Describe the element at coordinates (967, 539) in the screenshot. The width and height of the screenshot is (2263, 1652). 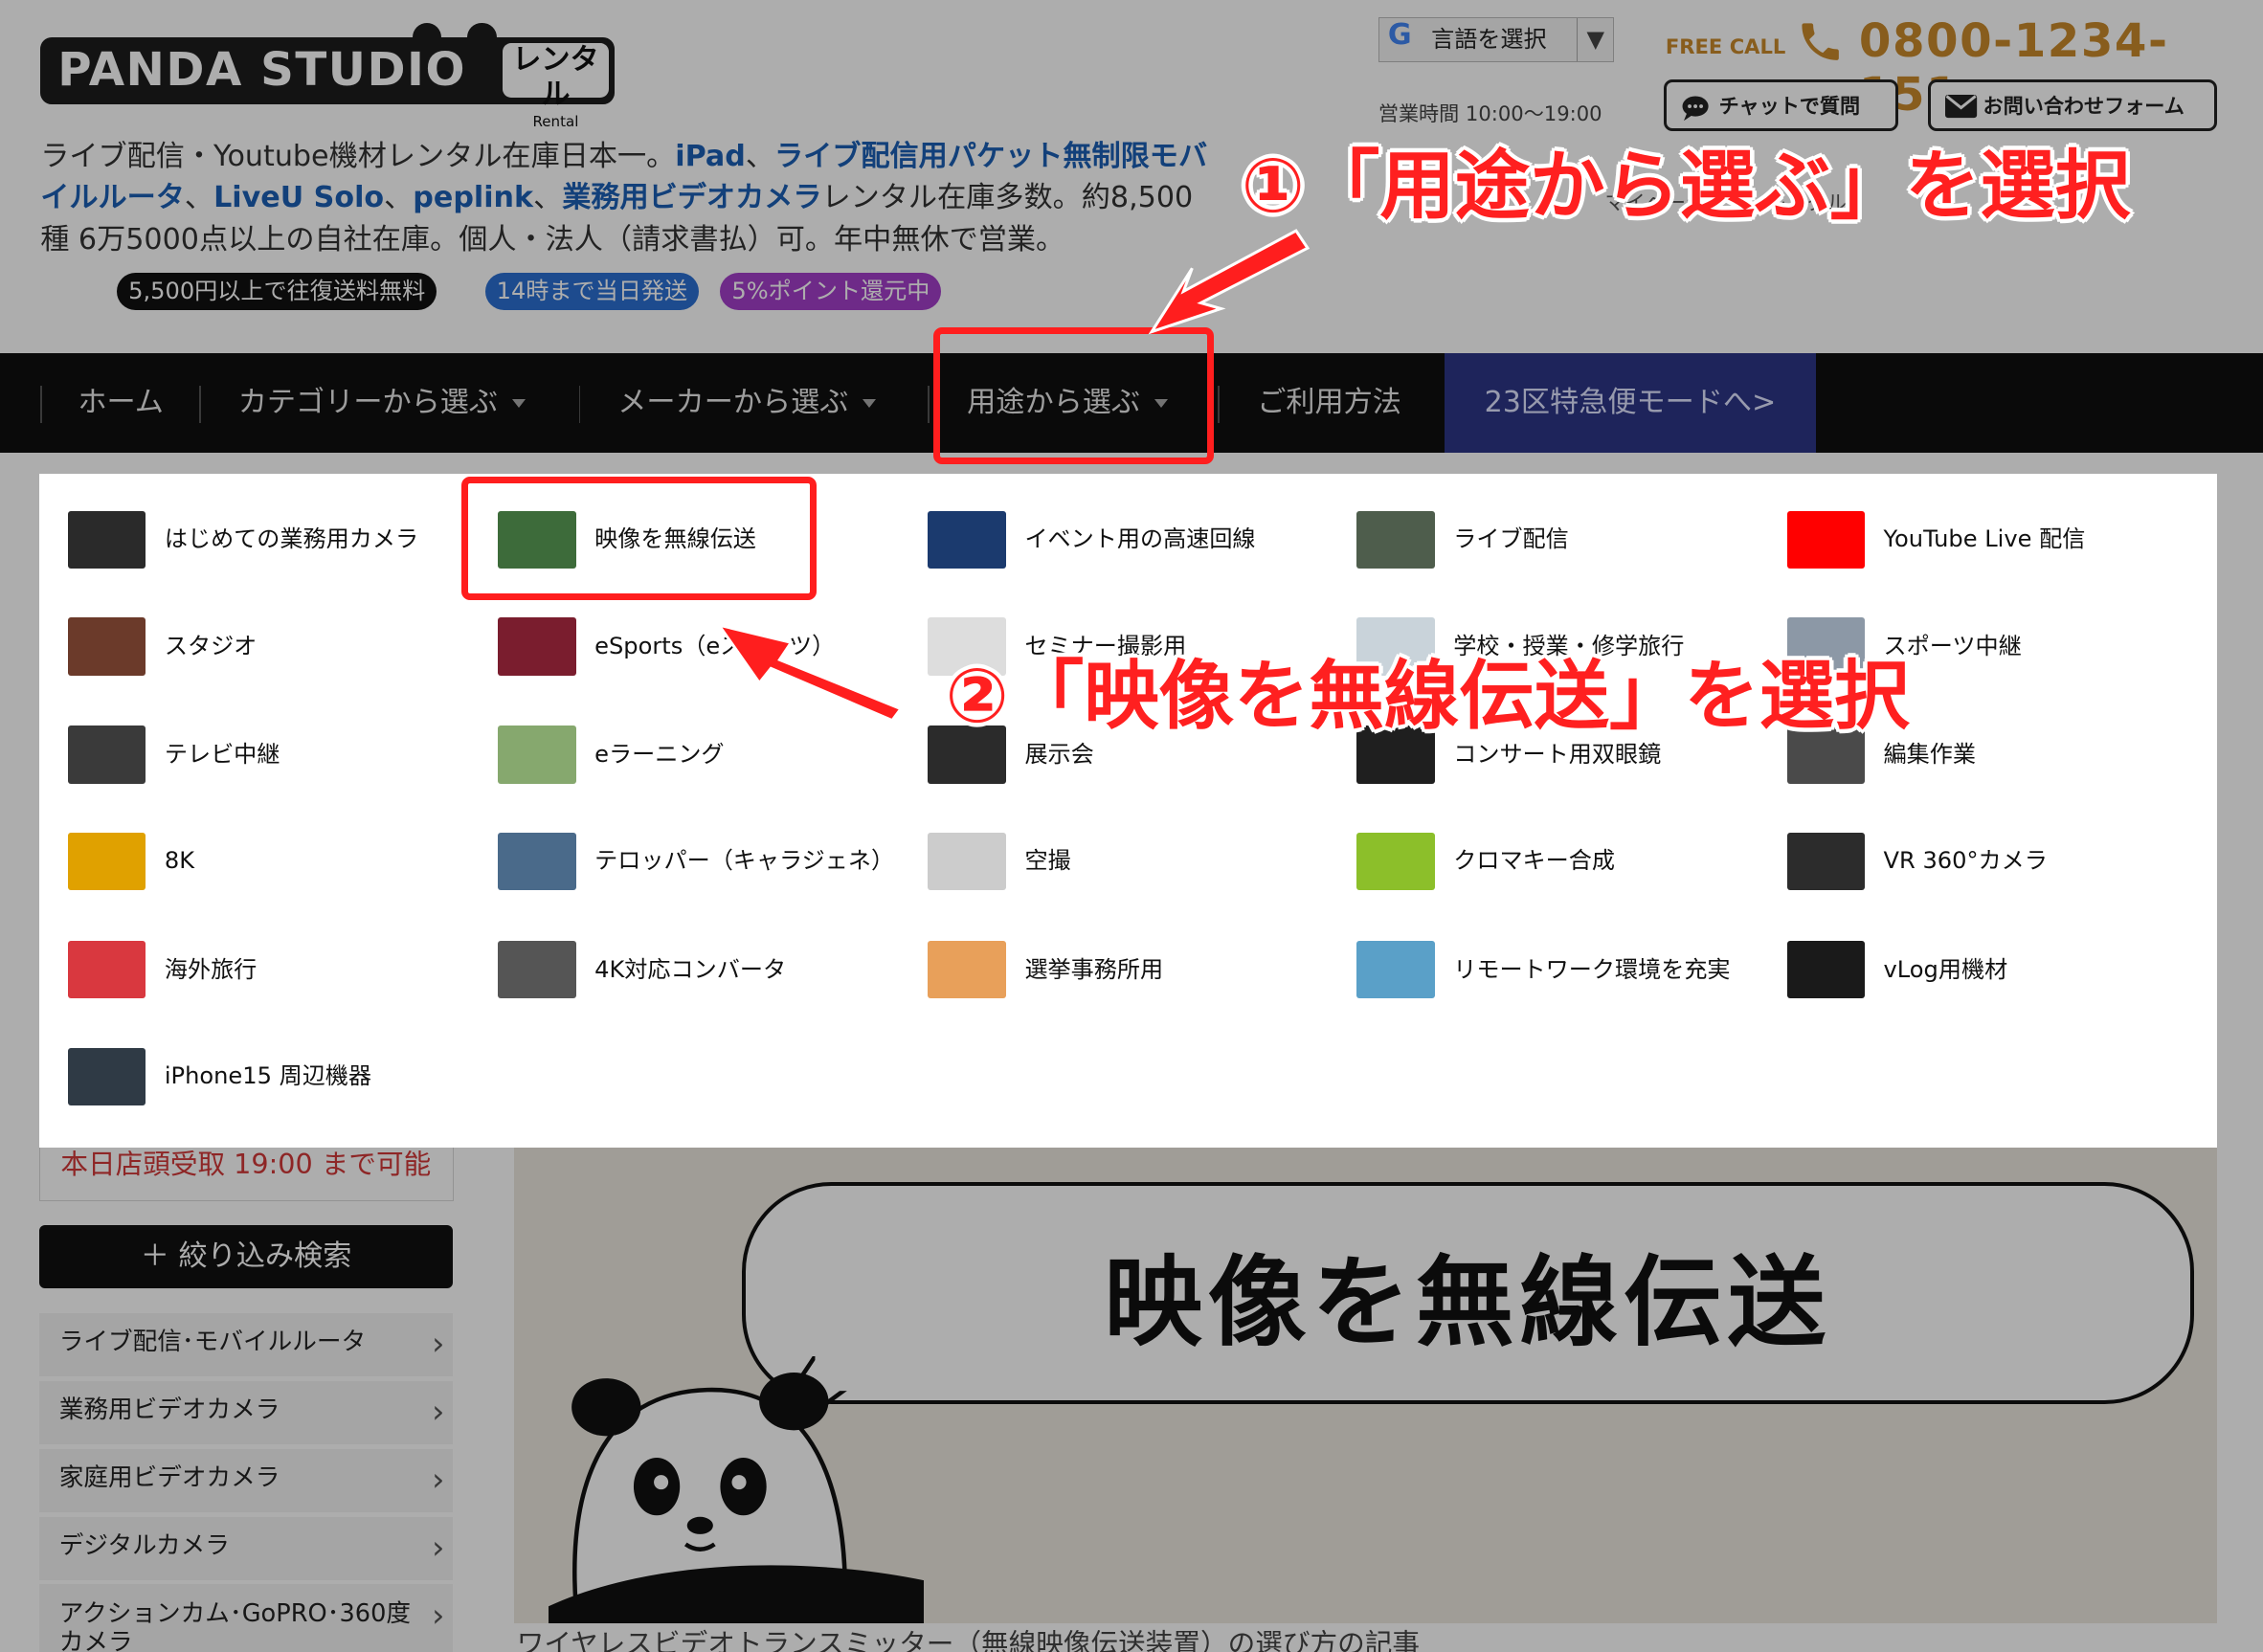
I see `event-network-icon` at that location.